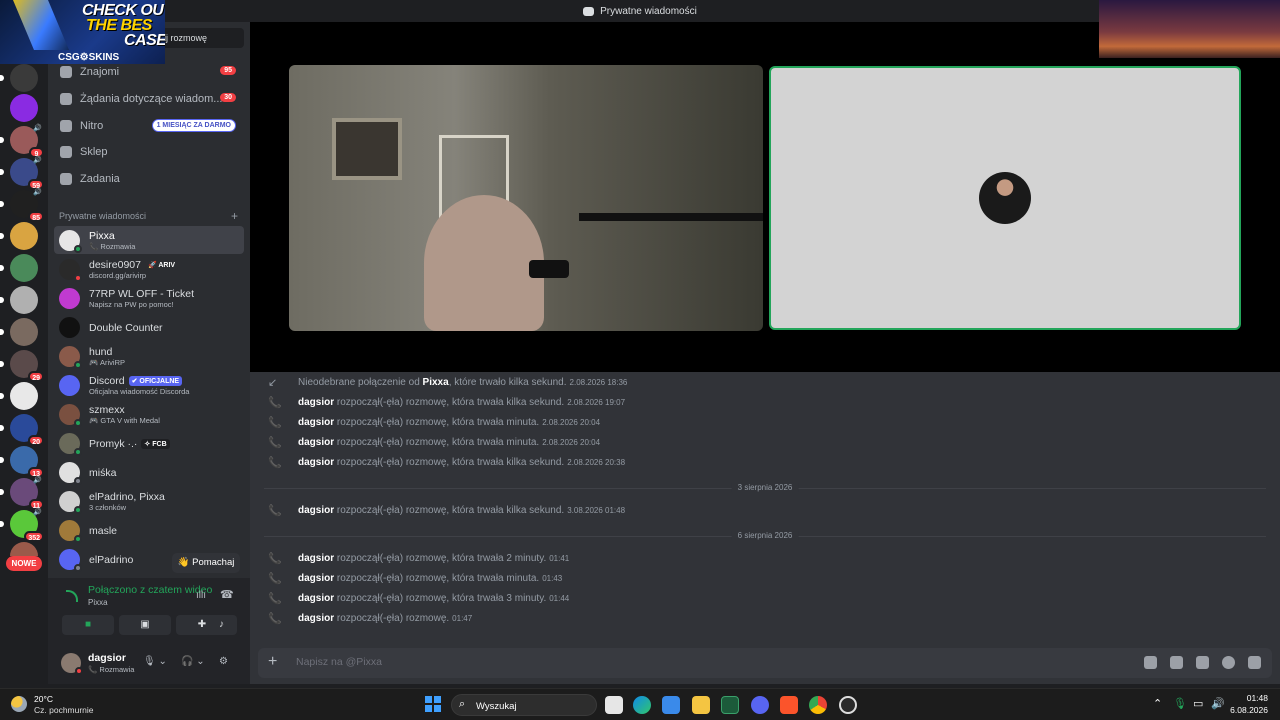 This screenshot has height=720, width=1280. Describe the element at coordinates (234, 216) in the screenshot. I see `create-dm-icon: +` at that location.